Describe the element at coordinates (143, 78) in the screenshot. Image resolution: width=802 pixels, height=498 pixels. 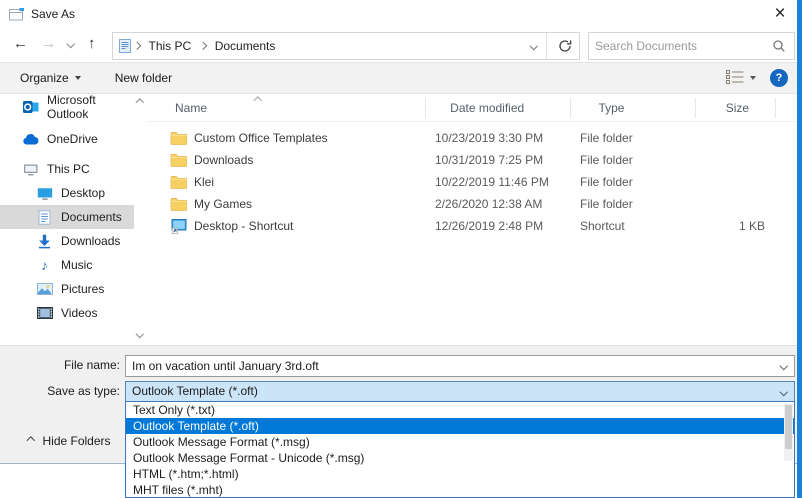
I see `new-folder-button: New folder` at that location.